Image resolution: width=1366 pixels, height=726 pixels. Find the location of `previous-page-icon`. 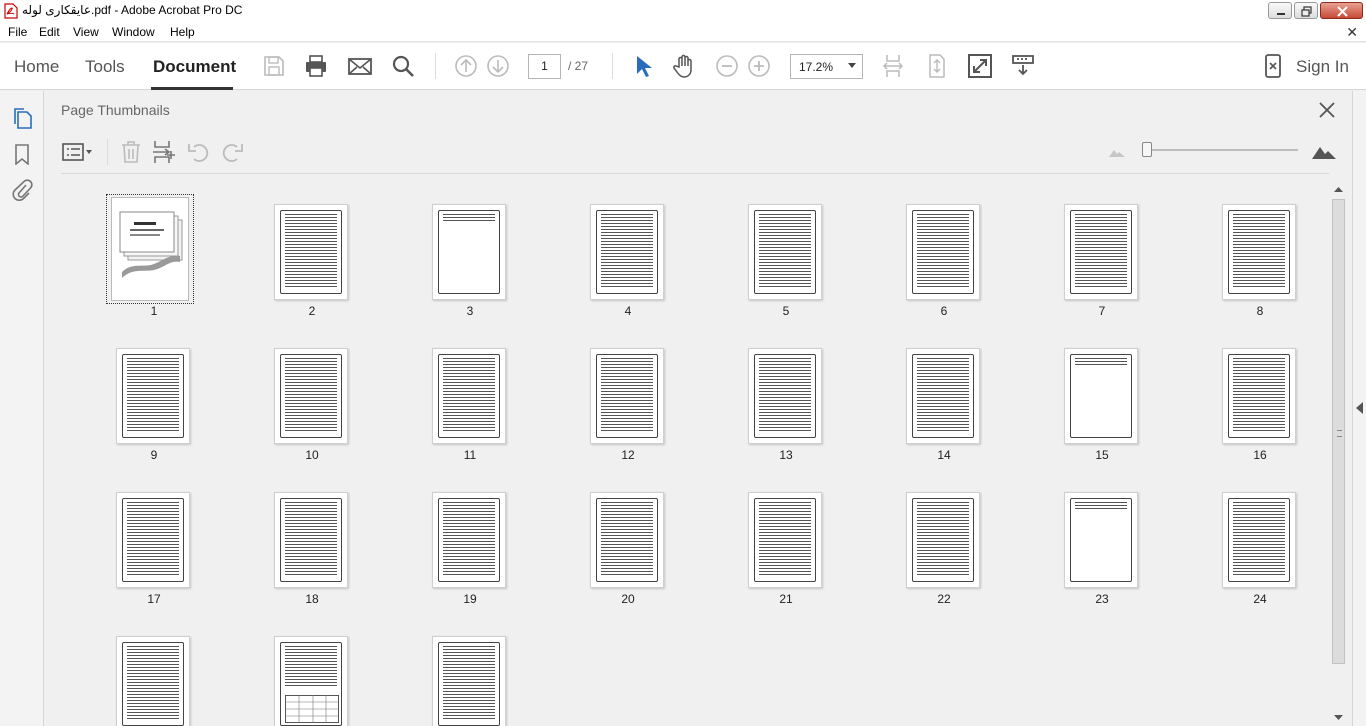

previous-page-icon is located at coordinates (466, 66).